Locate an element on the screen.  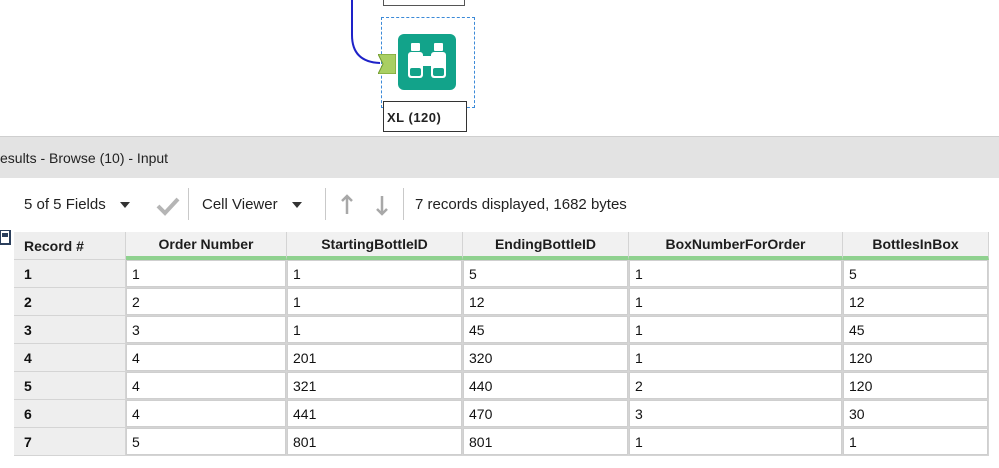
column-header: BottlesInBox is located at coordinates (916, 246).